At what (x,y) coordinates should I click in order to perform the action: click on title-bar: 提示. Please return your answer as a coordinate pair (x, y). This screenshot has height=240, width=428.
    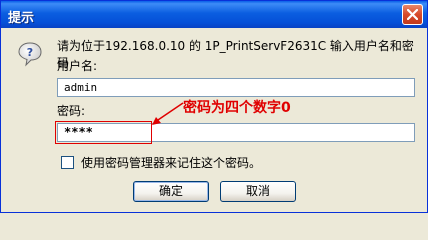
    Looking at the image, I should click on (214, 14).